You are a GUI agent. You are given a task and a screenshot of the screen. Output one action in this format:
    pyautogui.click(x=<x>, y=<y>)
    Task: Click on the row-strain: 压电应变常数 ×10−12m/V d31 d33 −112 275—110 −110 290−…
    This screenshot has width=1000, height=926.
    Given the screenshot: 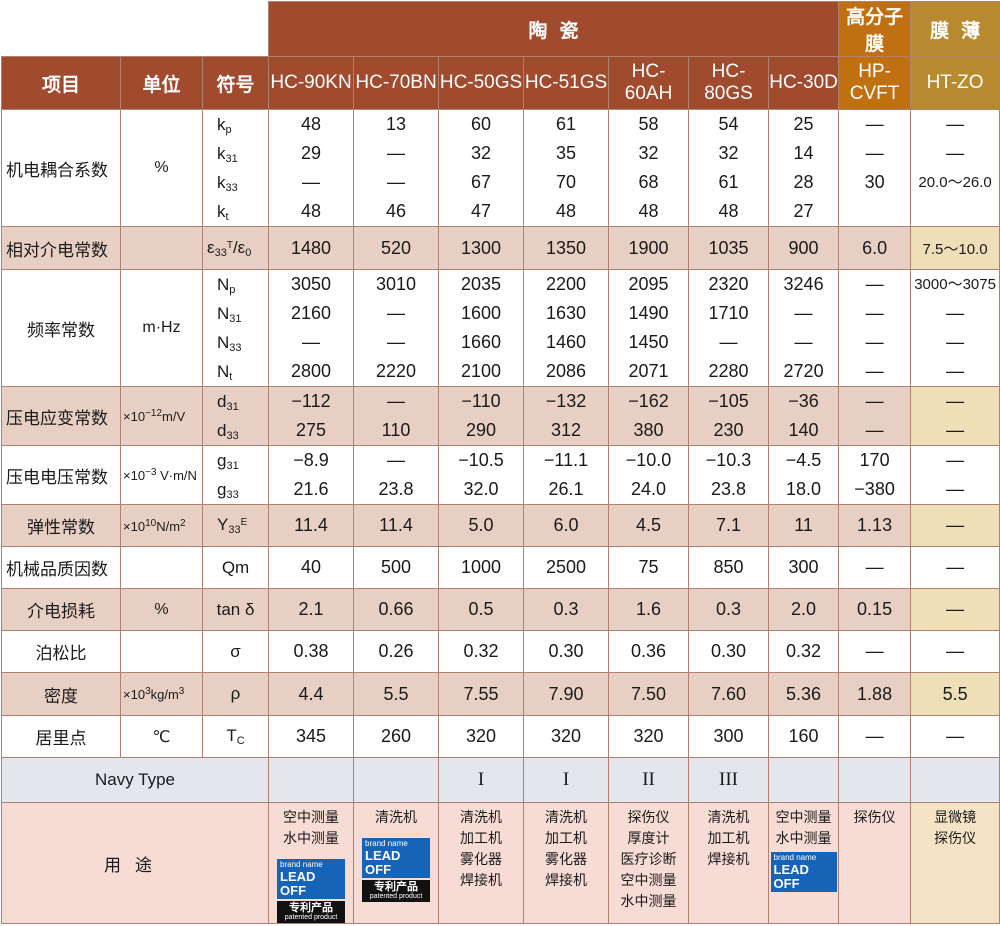 What is the action you would take?
    pyautogui.click(x=500, y=416)
    